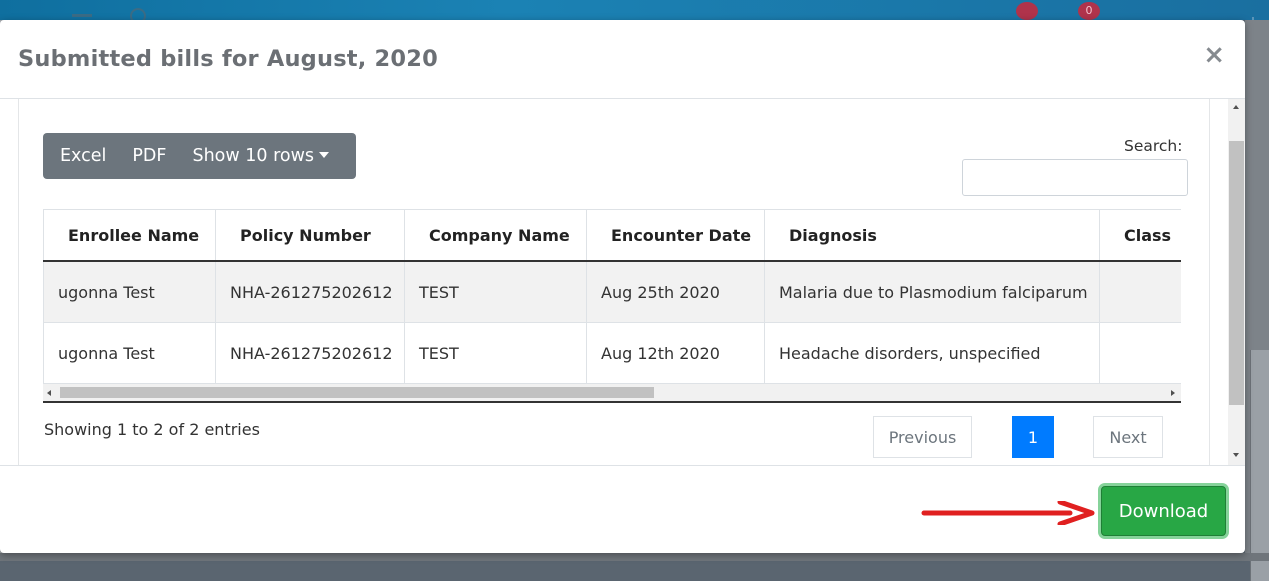 The image size is (1269, 581). Describe the element at coordinates (1075, 177) in the screenshot. I see `search-input` at that location.